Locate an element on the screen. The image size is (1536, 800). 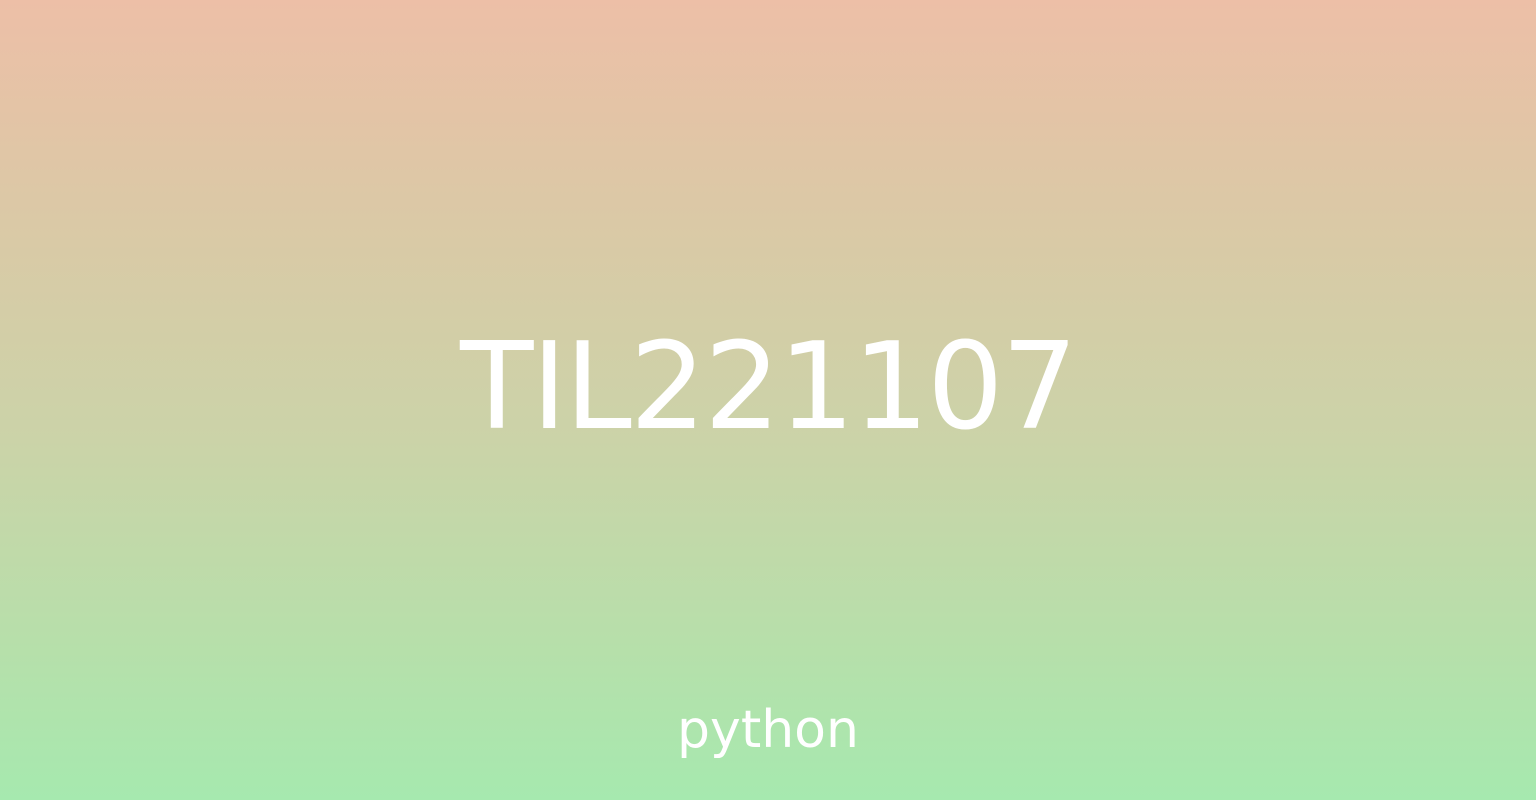
post-title: TIL221107 is located at coordinates (769, 387).